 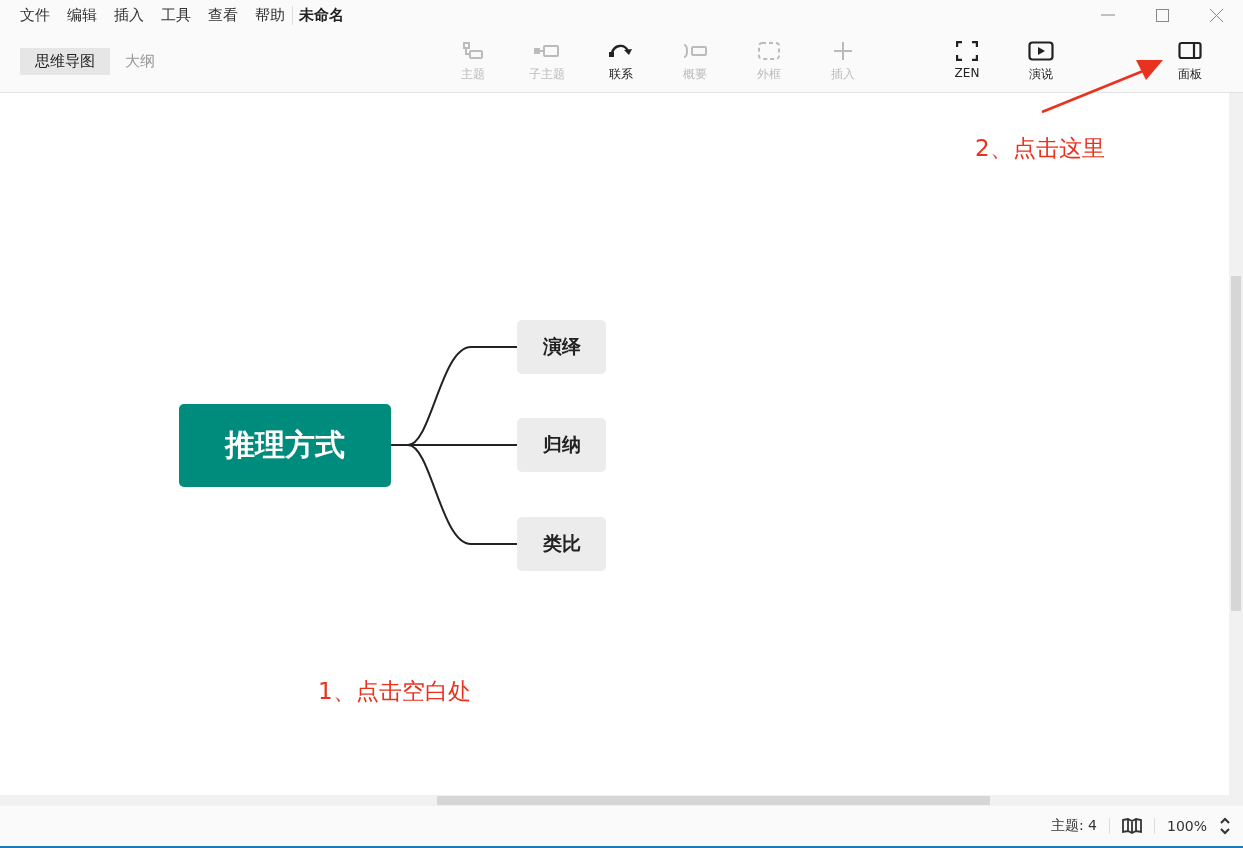 What do you see at coordinates (967, 50) in the screenshot?
I see `fullscreen-icon` at bounding box center [967, 50].